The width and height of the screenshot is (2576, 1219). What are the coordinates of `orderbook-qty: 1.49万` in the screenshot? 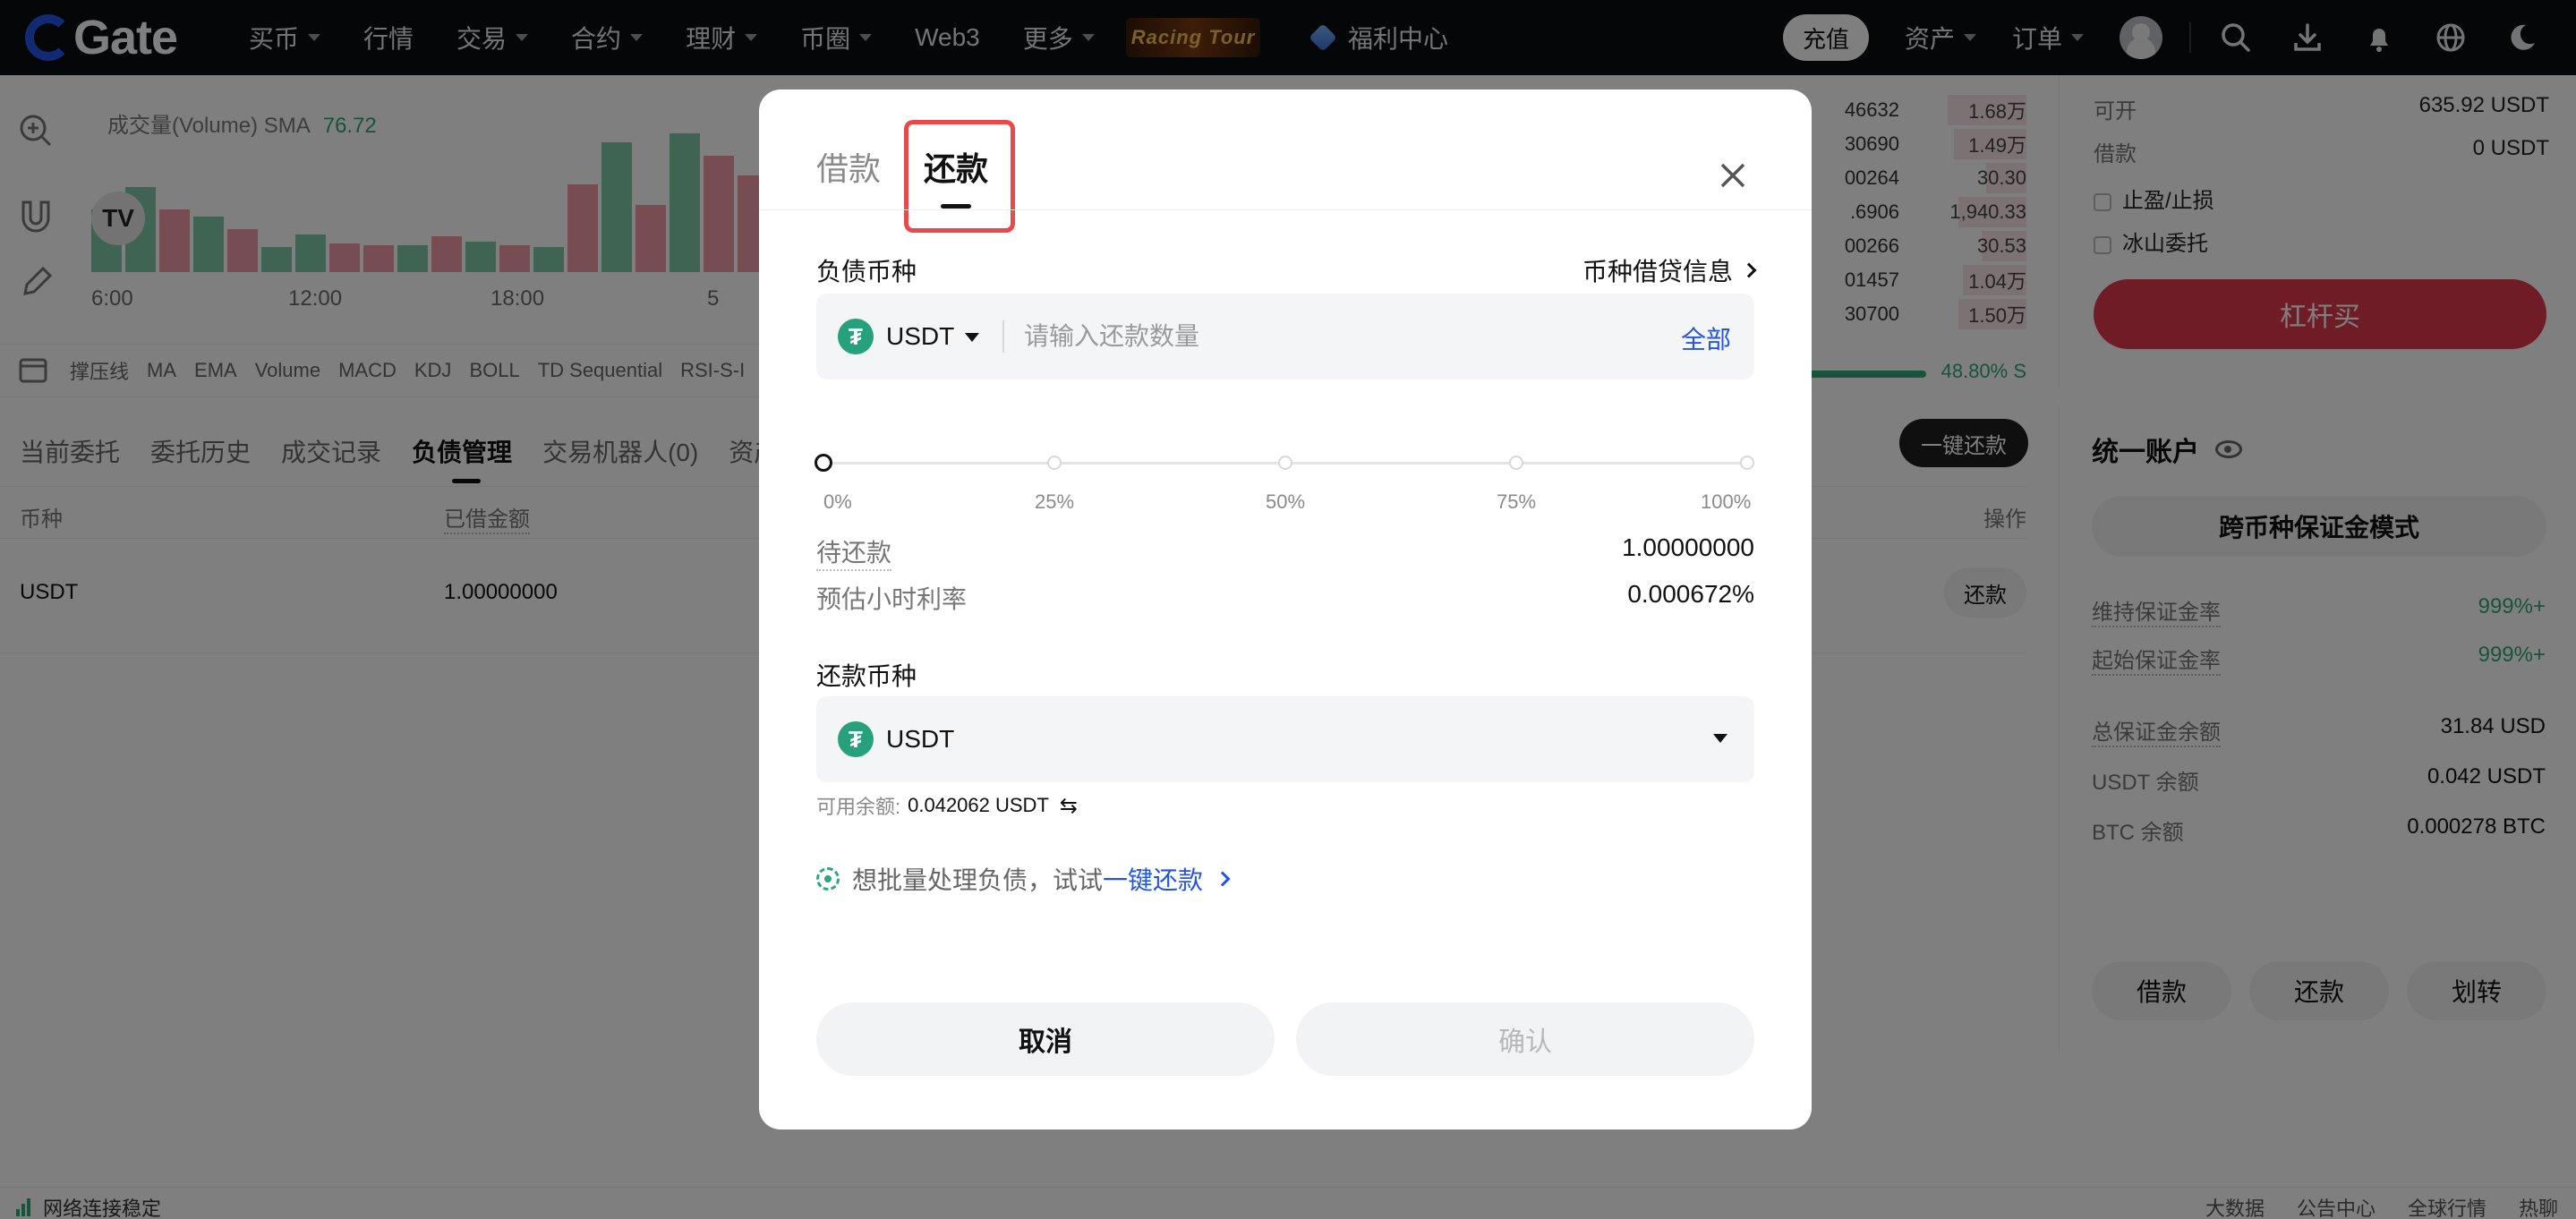 It's located at (1997, 145).